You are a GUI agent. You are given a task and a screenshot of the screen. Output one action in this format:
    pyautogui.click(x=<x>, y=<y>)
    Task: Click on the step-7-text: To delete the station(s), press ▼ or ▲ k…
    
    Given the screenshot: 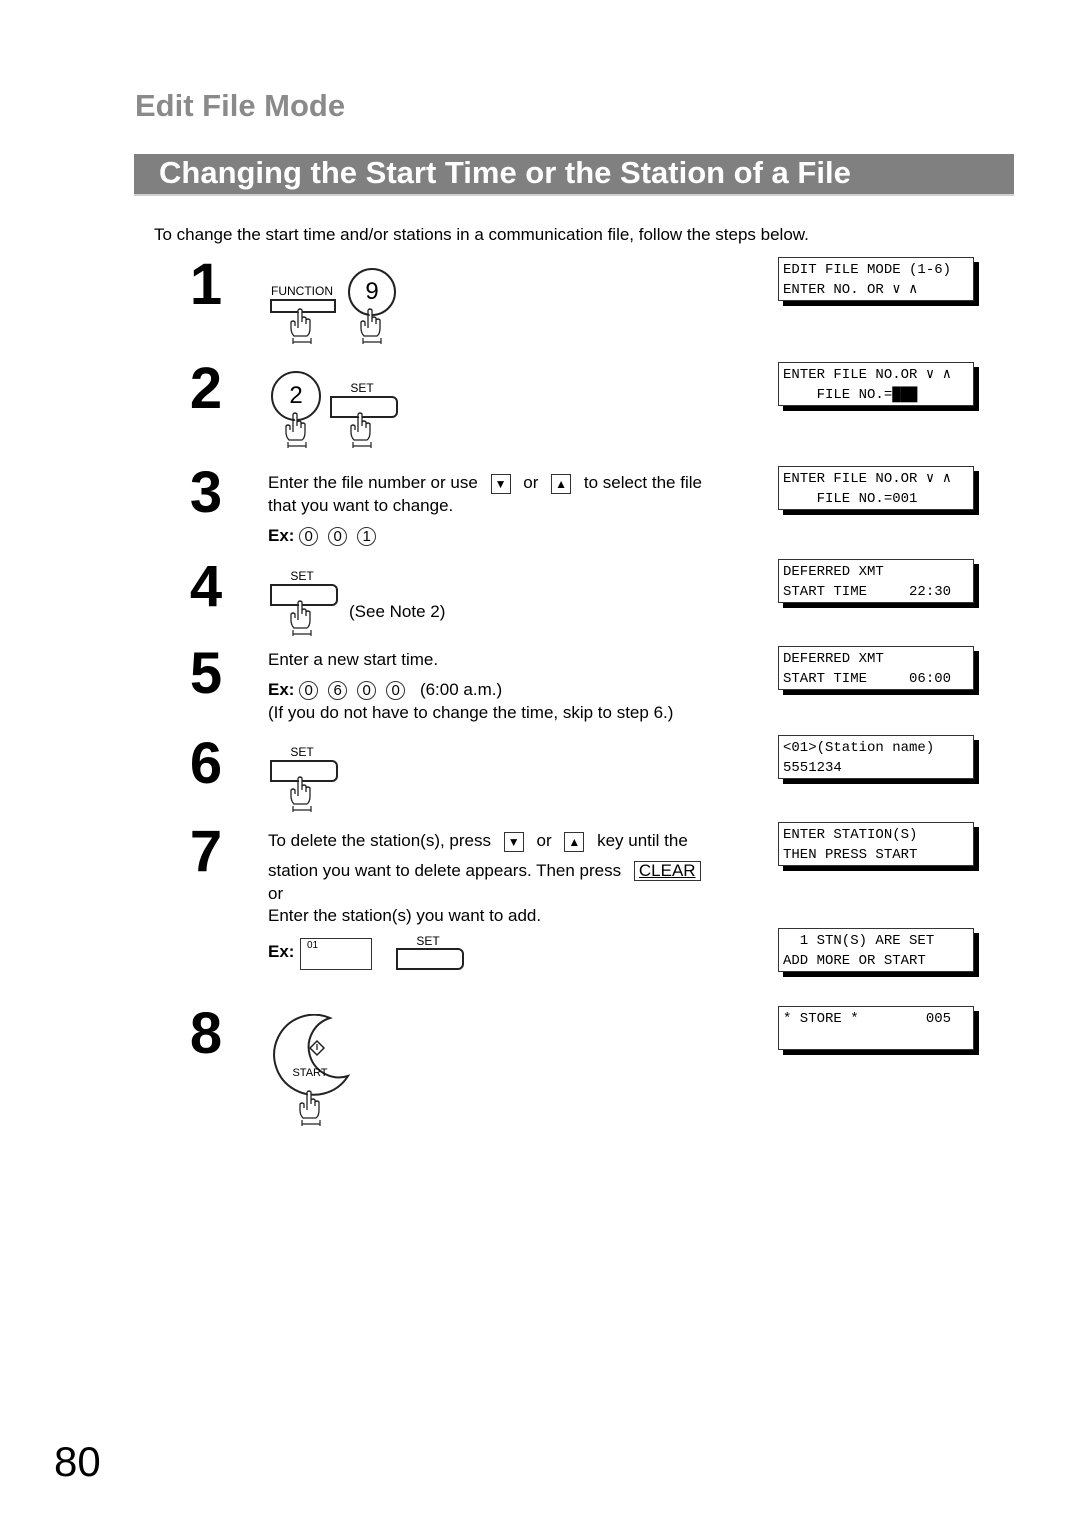 What is the action you would take?
    pyautogui.click(x=478, y=840)
    